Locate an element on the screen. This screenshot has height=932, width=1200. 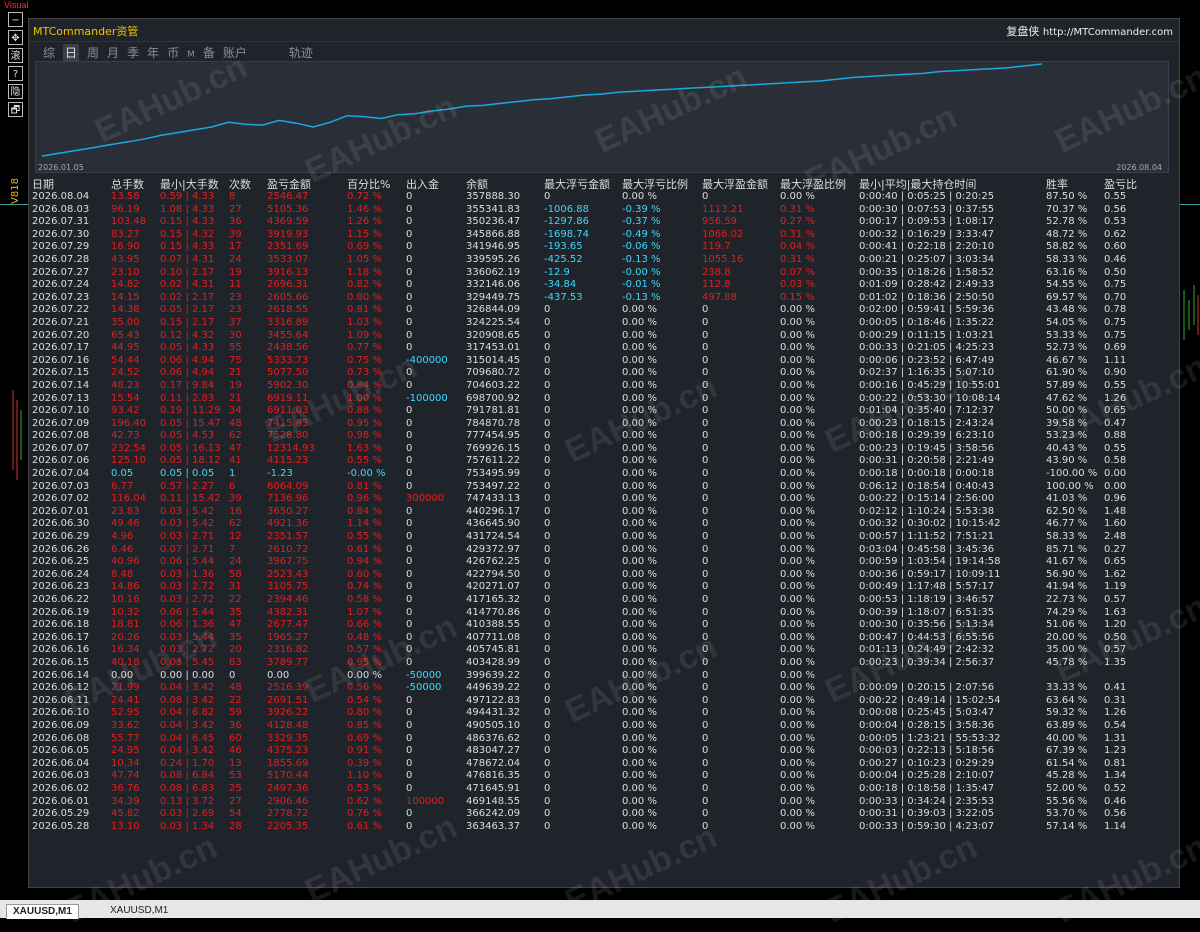
symbol-tab-0: XAUUSD,M1 is located at coordinates (42, 911).